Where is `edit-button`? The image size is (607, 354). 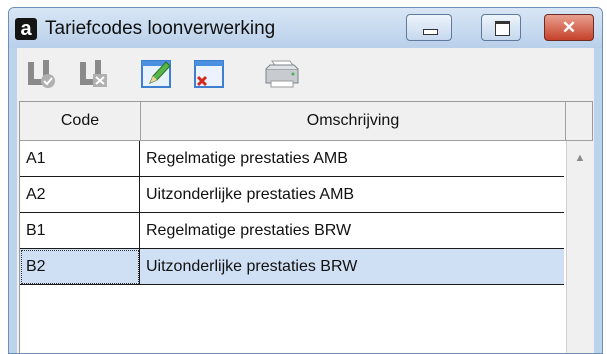
edit-button is located at coordinates (157, 74).